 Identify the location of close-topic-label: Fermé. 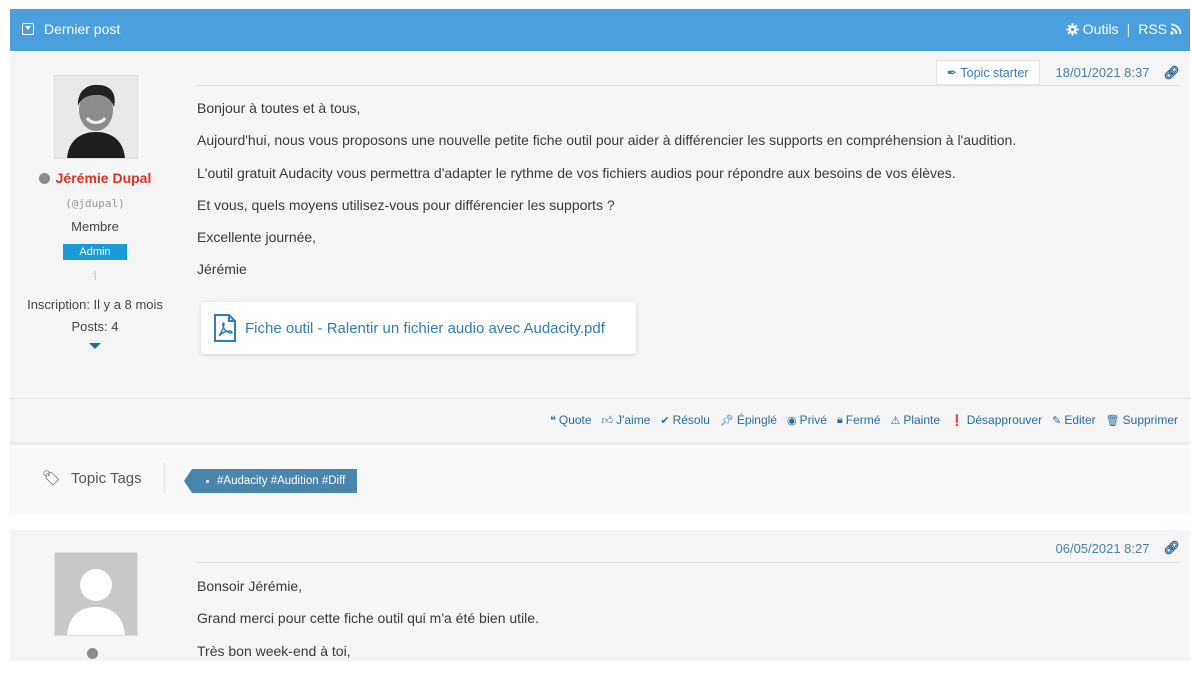
(863, 420).